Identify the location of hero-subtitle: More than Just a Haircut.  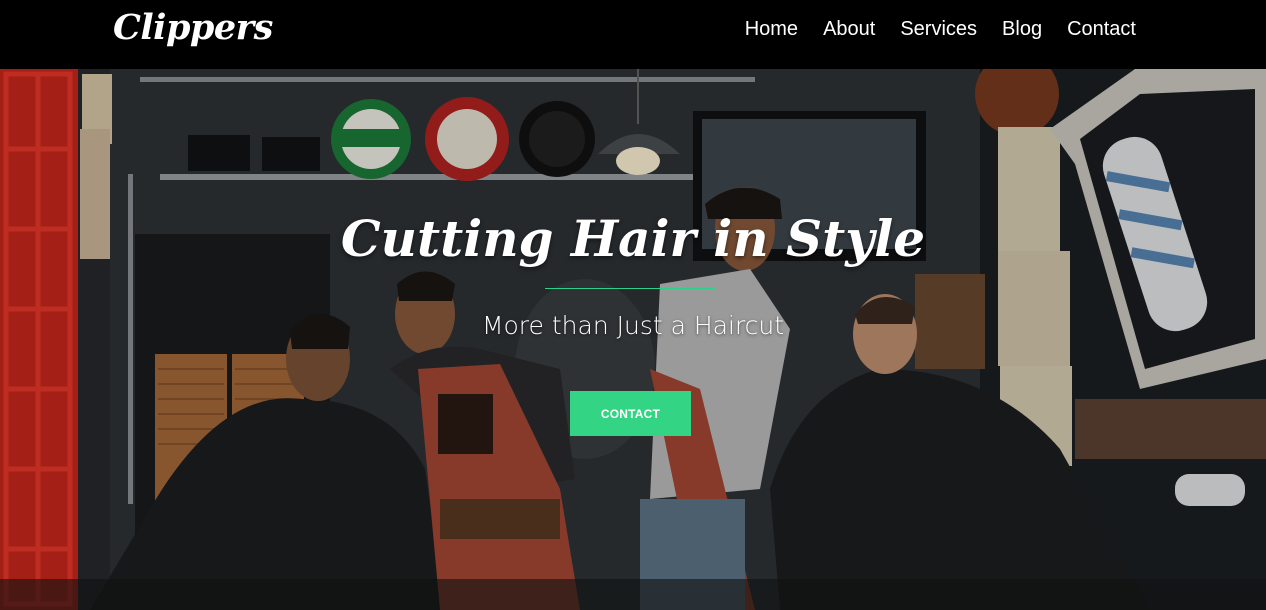
(633, 325).